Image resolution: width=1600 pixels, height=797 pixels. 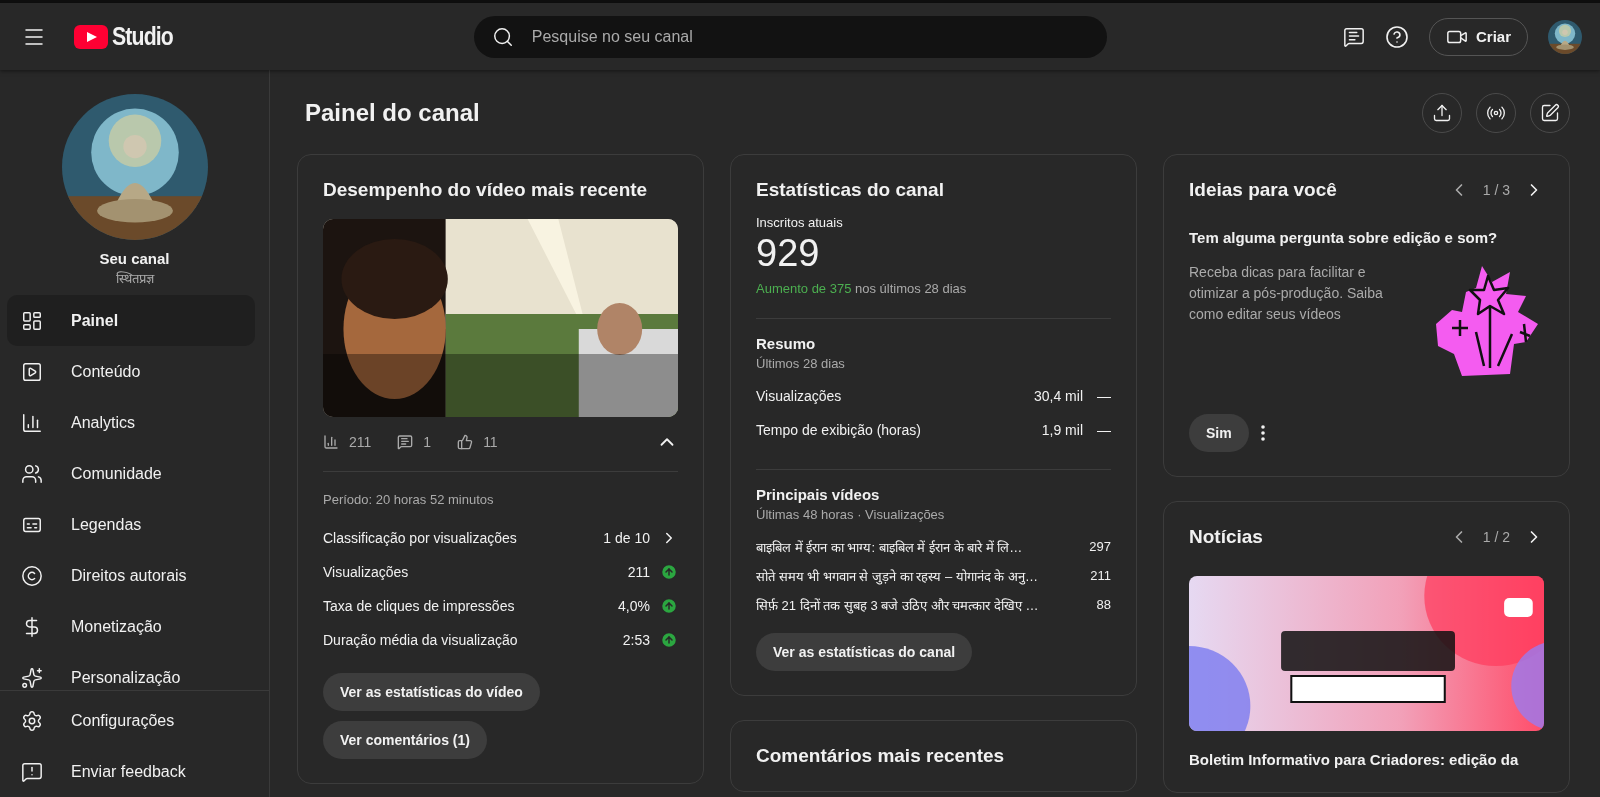 I want to click on help-button, so click(x=1396, y=36).